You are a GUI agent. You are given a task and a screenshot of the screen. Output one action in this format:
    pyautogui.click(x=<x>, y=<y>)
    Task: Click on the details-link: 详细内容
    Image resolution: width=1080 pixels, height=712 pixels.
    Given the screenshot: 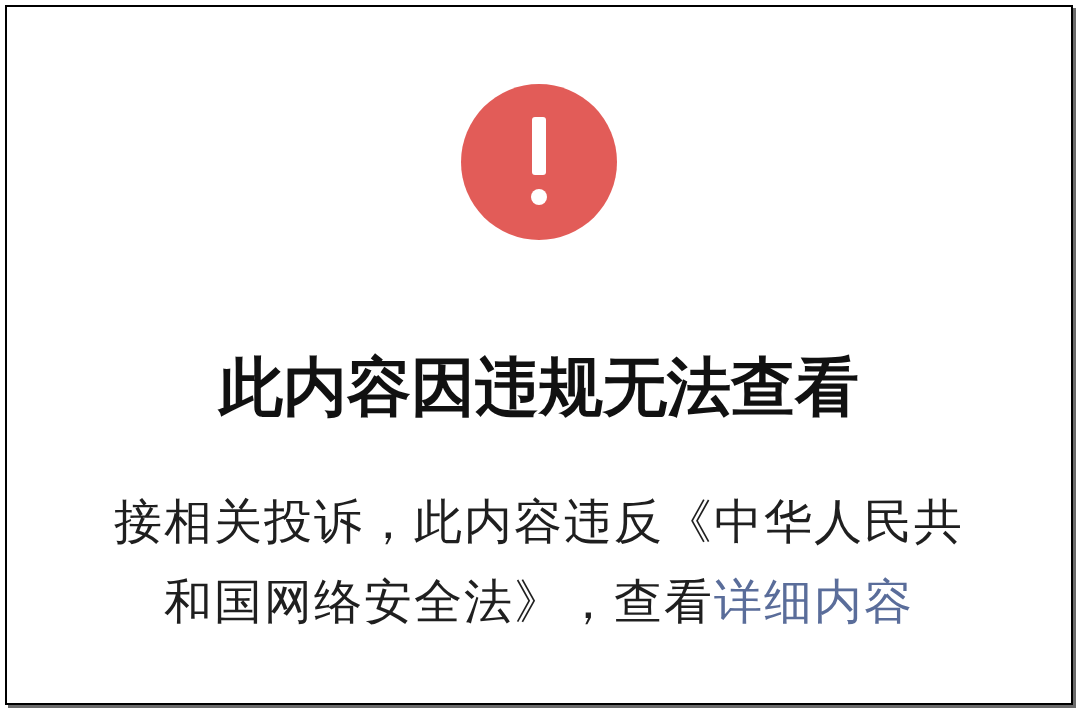 What is the action you would take?
    pyautogui.click(x=814, y=601)
    